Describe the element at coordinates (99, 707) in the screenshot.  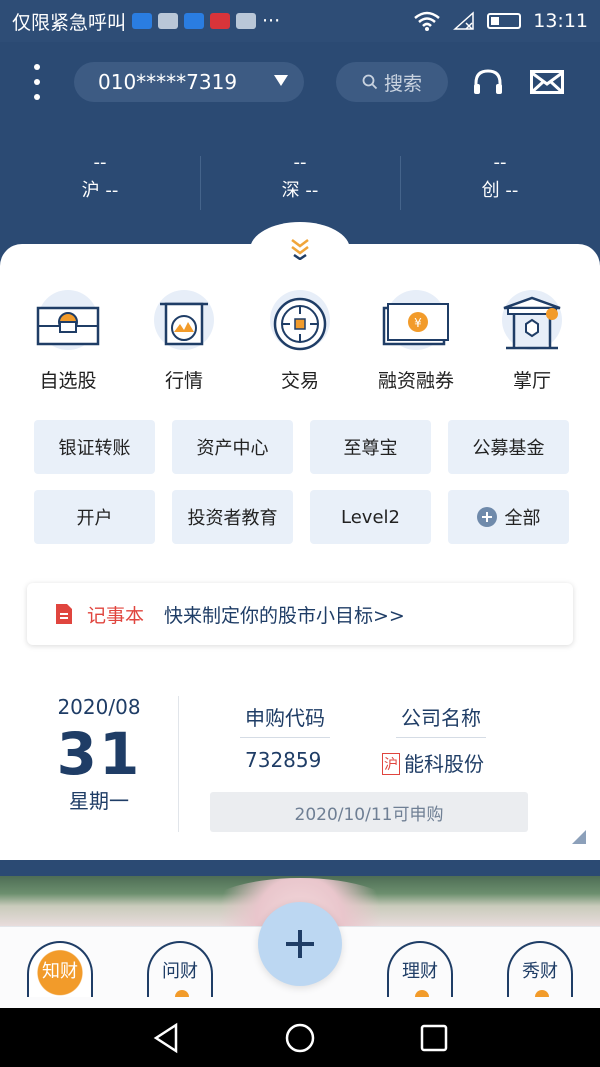
I see `year-month: 2020/08` at that location.